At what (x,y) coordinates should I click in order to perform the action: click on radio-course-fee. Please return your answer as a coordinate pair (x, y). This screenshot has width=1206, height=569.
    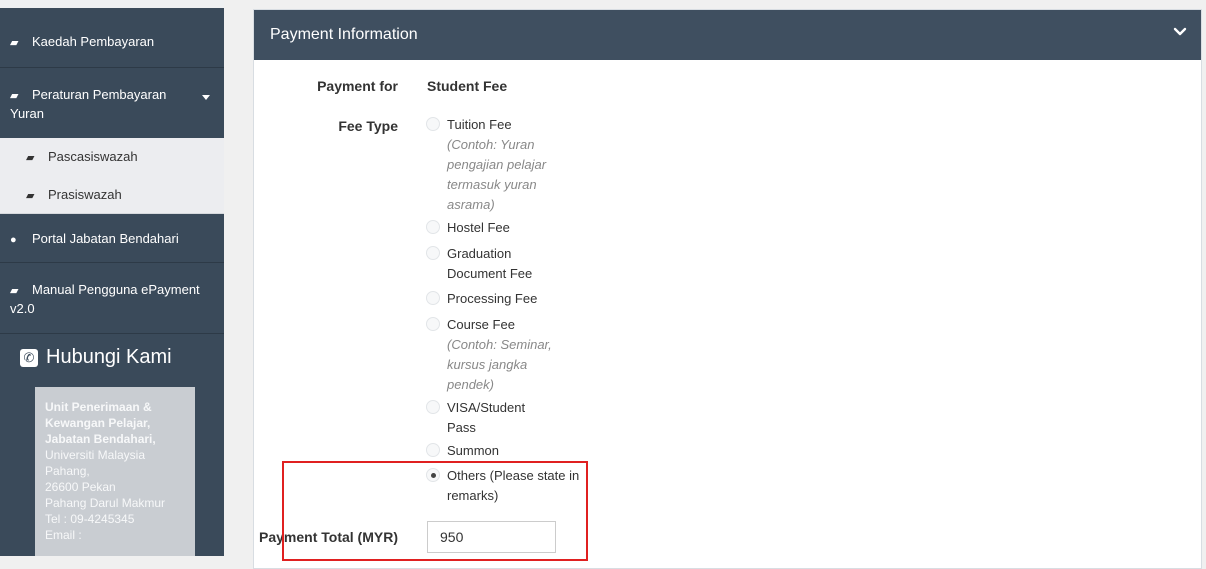
    Looking at the image, I should click on (433, 324).